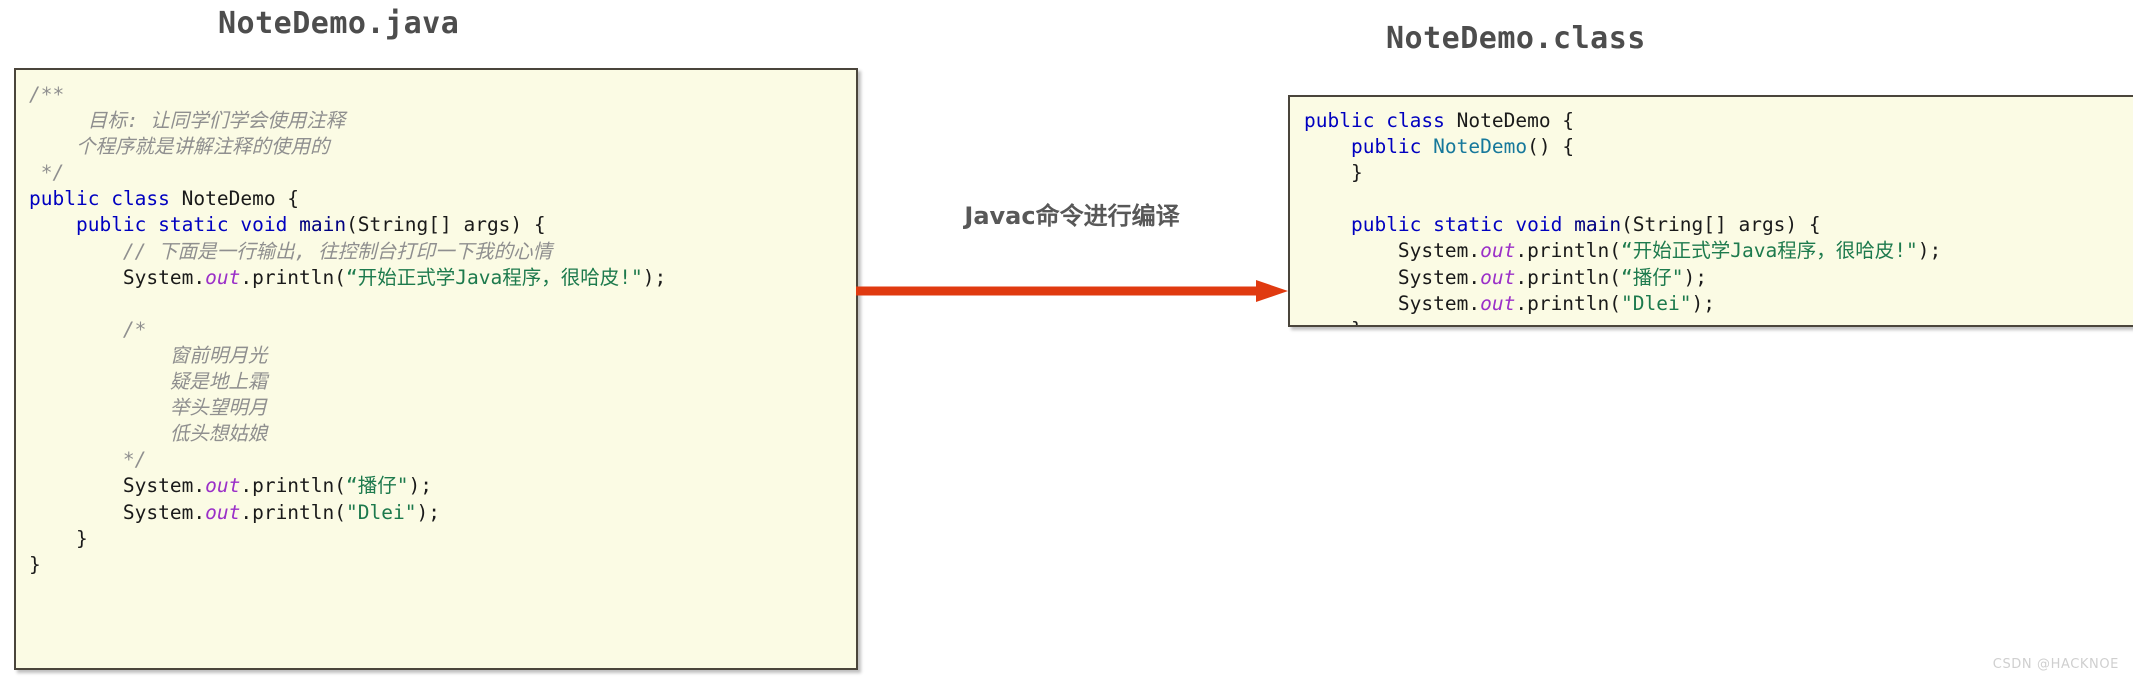  I want to click on code-token: 目标: 让同学们学会使用注释, so click(187, 121).